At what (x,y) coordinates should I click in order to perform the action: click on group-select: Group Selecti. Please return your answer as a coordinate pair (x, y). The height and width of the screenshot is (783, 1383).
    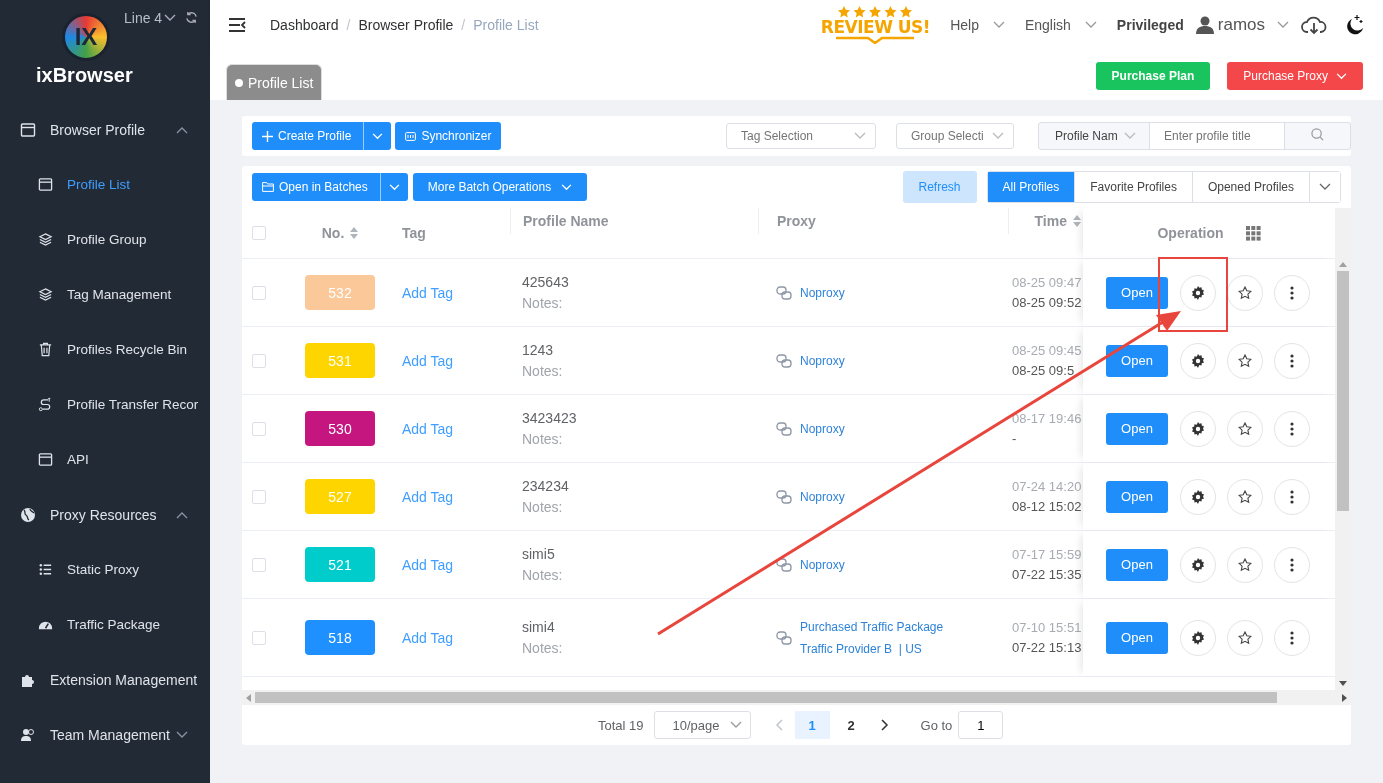
    Looking at the image, I should click on (955, 136).